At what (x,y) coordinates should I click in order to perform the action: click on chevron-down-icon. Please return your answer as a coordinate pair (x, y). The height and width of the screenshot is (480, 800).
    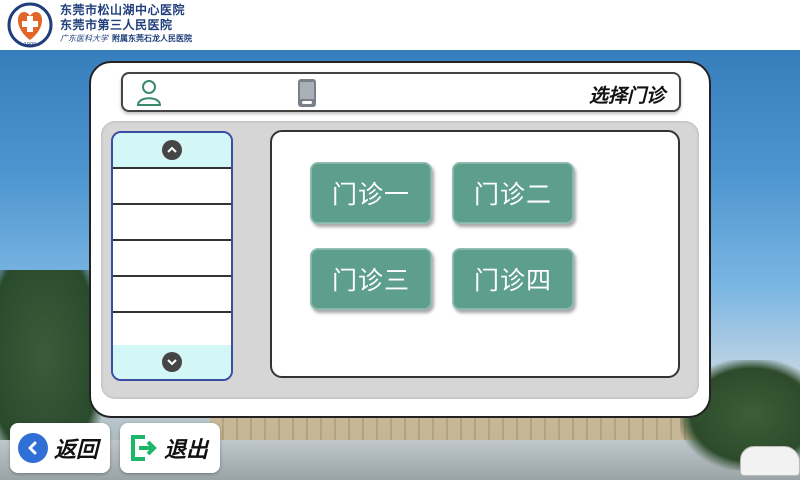
    Looking at the image, I should click on (172, 362).